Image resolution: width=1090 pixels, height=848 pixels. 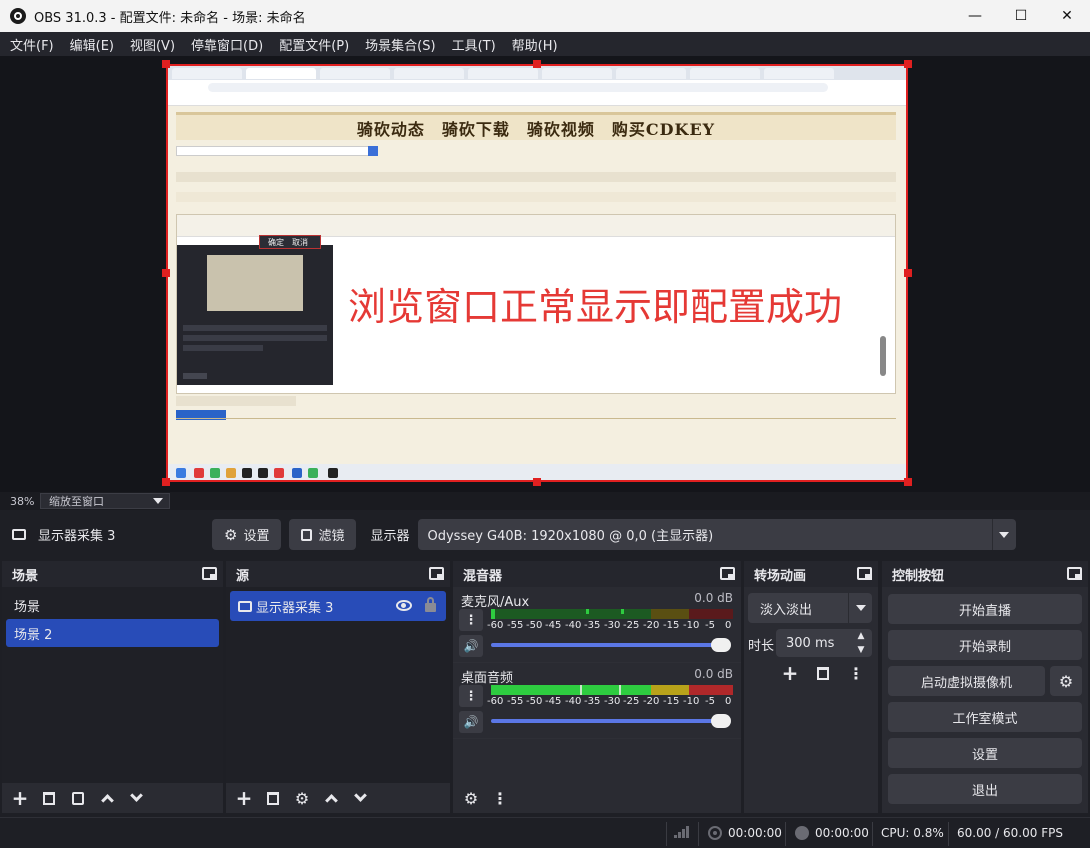 What do you see at coordinates (244, 798) in the screenshot?
I see `add-source-button: +` at bounding box center [244, 798].